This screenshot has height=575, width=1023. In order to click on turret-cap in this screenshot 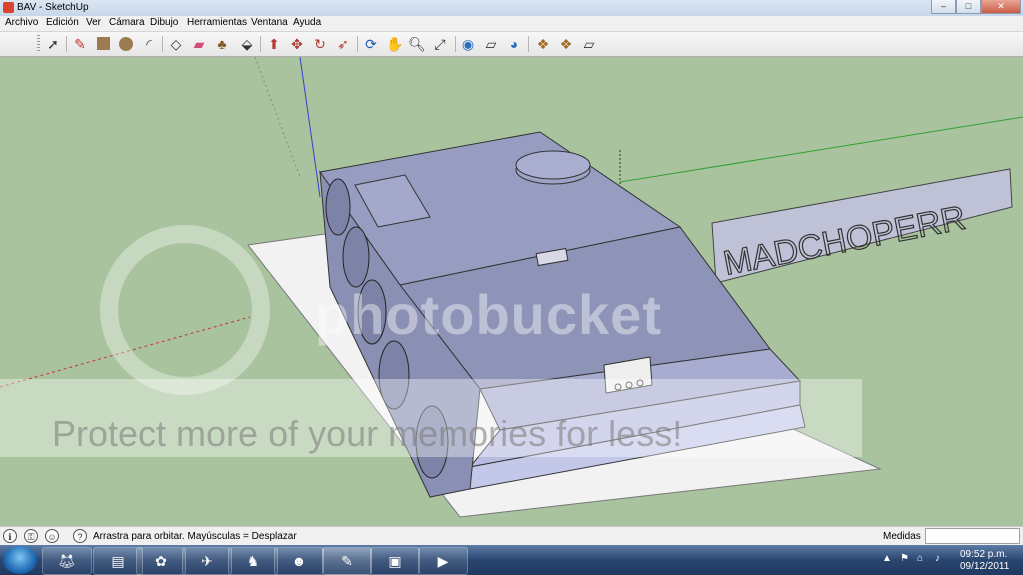, I will do `click(553, 165)`.